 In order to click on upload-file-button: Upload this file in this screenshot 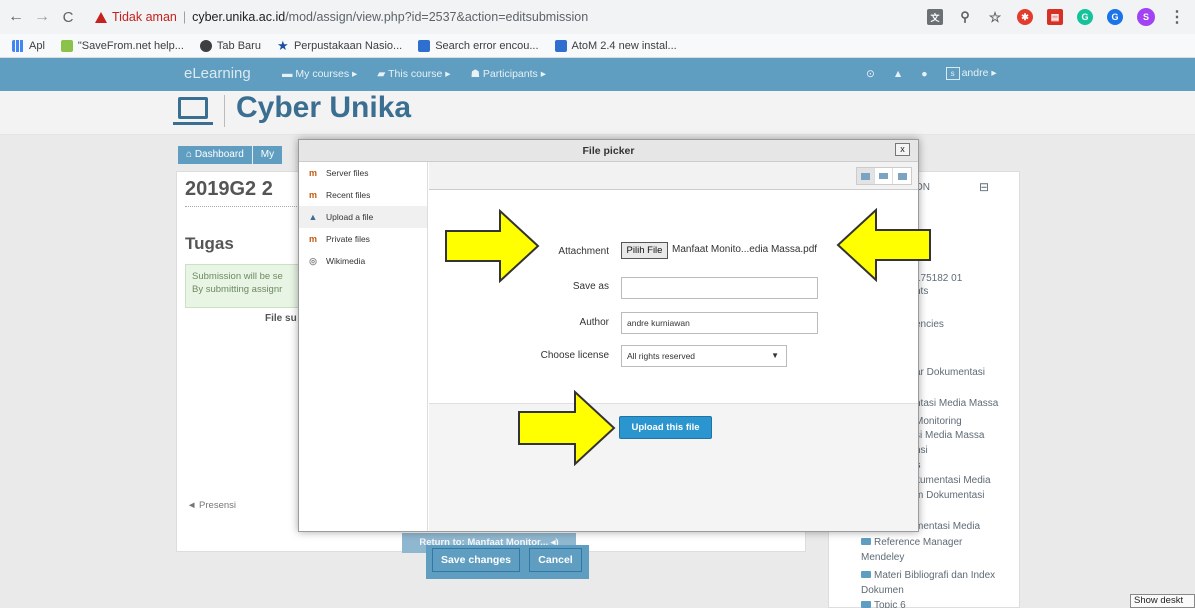, I will do `click(665, 427)`.